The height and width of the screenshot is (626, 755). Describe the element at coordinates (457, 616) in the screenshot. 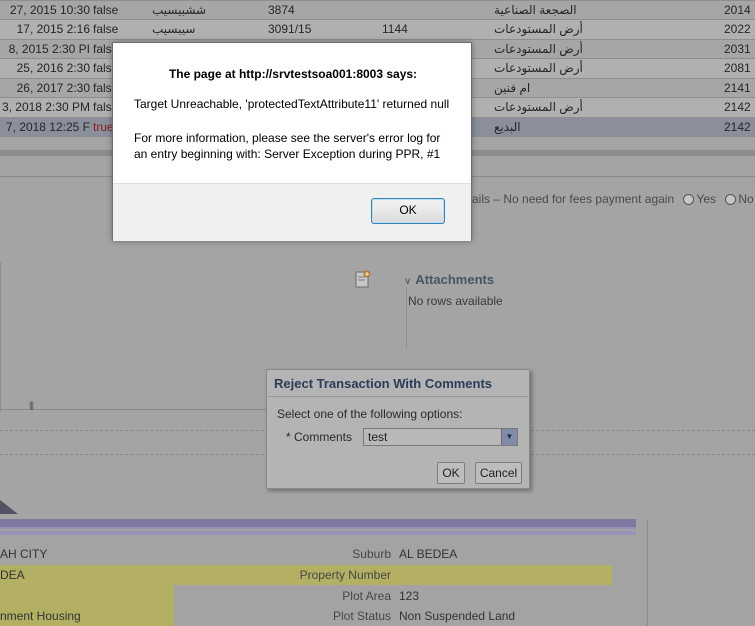

I see `plot-status-value: Non Suspended Land` at that location.